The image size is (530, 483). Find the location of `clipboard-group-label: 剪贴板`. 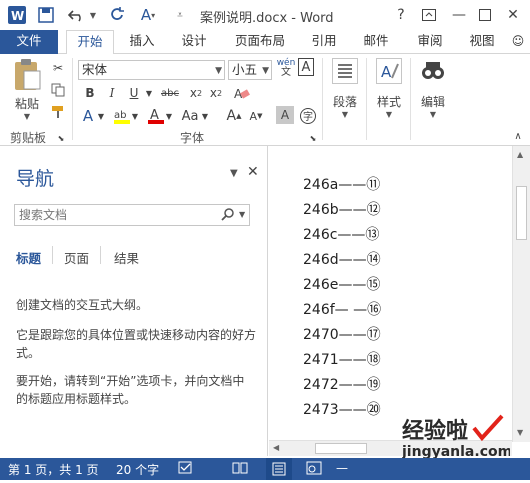

clipboard-group-label: 剪贴板 is located at coordinates (28, 138).